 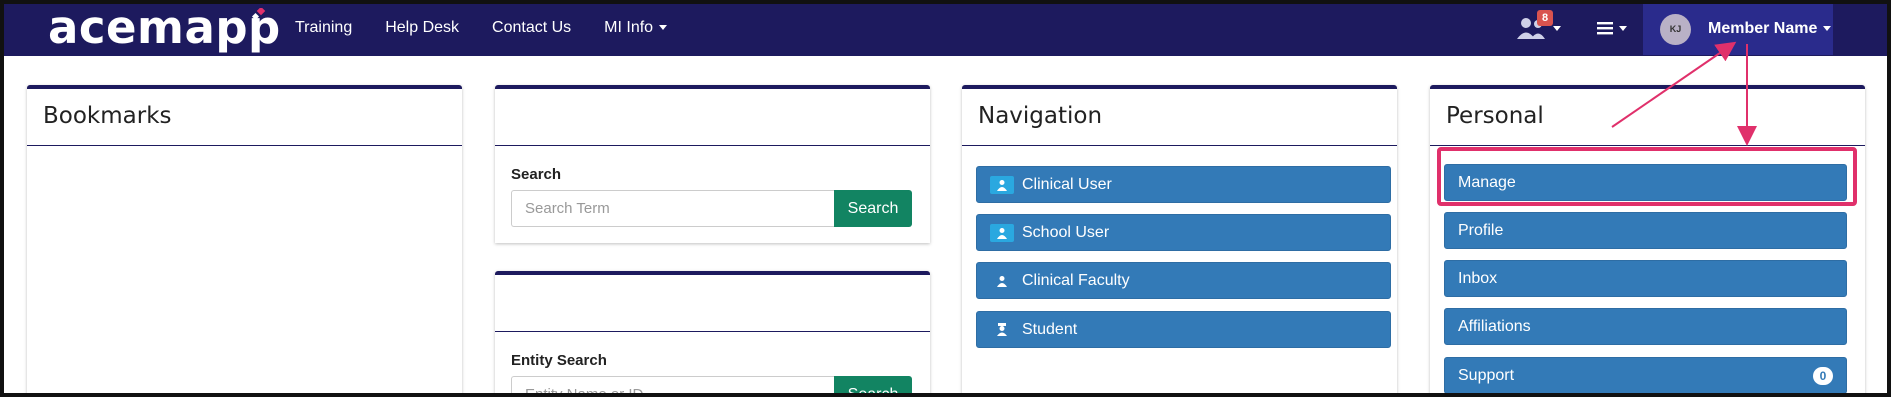 I want to click on search-panel-title, so click(x=712, y=117).